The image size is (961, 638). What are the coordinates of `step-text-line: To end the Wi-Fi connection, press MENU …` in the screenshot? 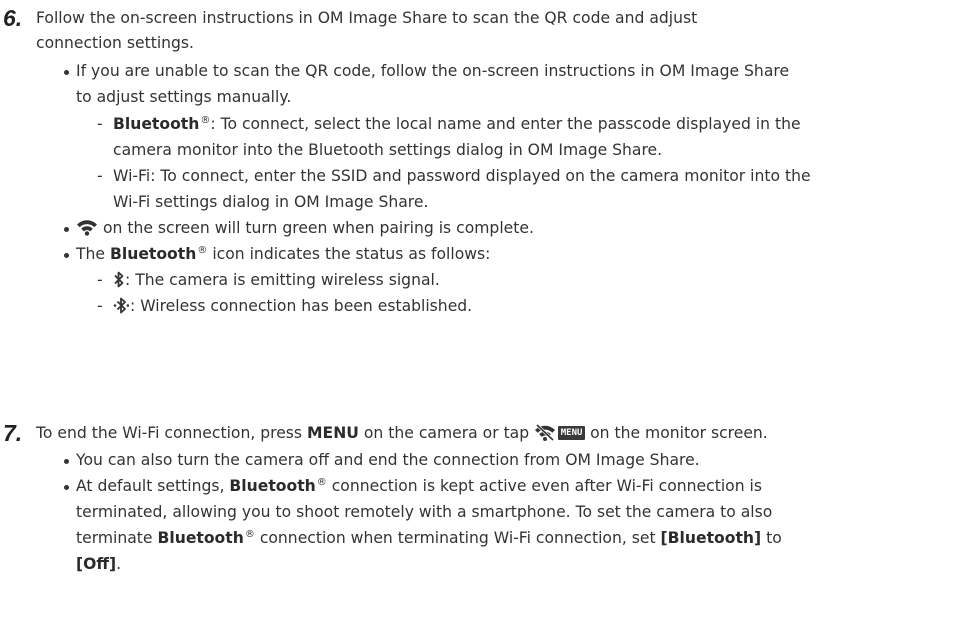 It's located at (402, 435).